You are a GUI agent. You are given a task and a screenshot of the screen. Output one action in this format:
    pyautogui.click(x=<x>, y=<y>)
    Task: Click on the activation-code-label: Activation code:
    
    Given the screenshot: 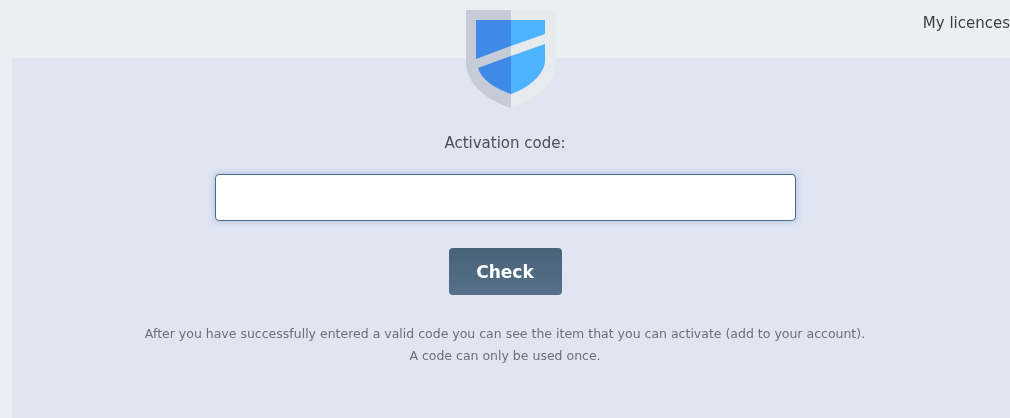 What is the action you would take?
    pyautogui.click(x=505, y=143)
    